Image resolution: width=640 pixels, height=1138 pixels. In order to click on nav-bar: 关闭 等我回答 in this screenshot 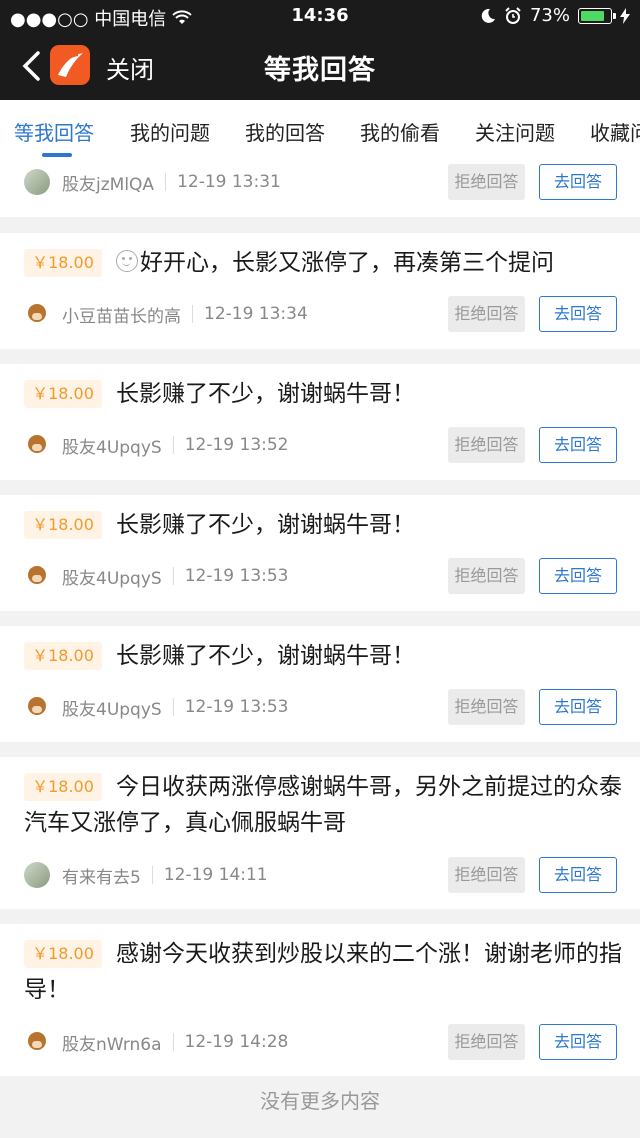, I will do `click(320, 66)`.